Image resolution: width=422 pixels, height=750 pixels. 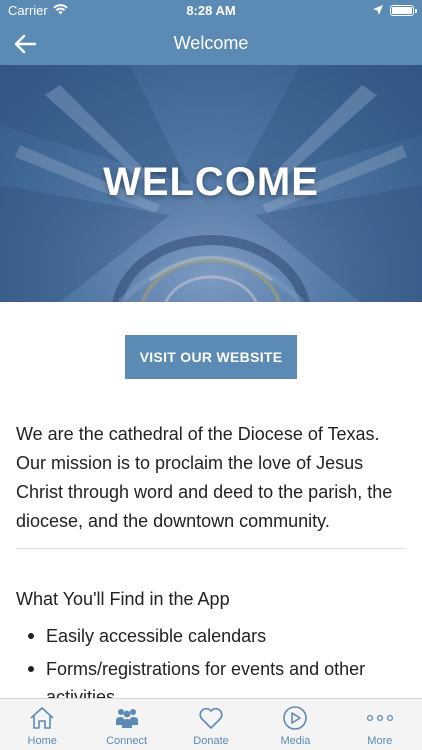 What do you see at coordinates (295, 741) in the screenshot?
I see `tab-label: Media` at bounding box center [295, 741].